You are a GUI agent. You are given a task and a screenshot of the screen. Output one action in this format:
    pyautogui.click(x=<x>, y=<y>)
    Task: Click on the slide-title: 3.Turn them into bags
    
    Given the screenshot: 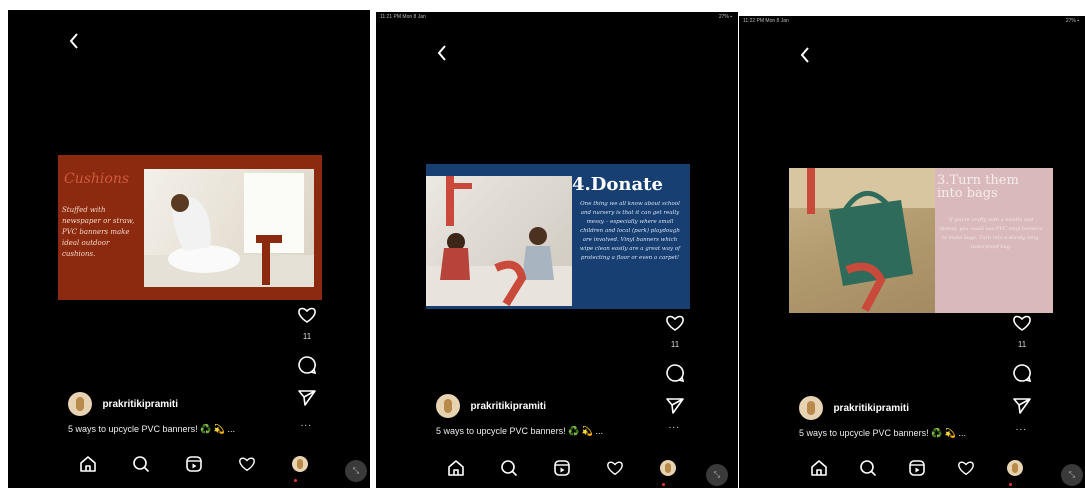 What is the action you would take?
    pyautogui.click(x=978, y=187)
    